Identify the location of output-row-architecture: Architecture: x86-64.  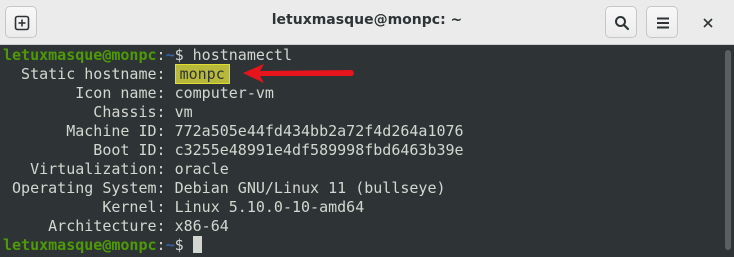
(362, 226).